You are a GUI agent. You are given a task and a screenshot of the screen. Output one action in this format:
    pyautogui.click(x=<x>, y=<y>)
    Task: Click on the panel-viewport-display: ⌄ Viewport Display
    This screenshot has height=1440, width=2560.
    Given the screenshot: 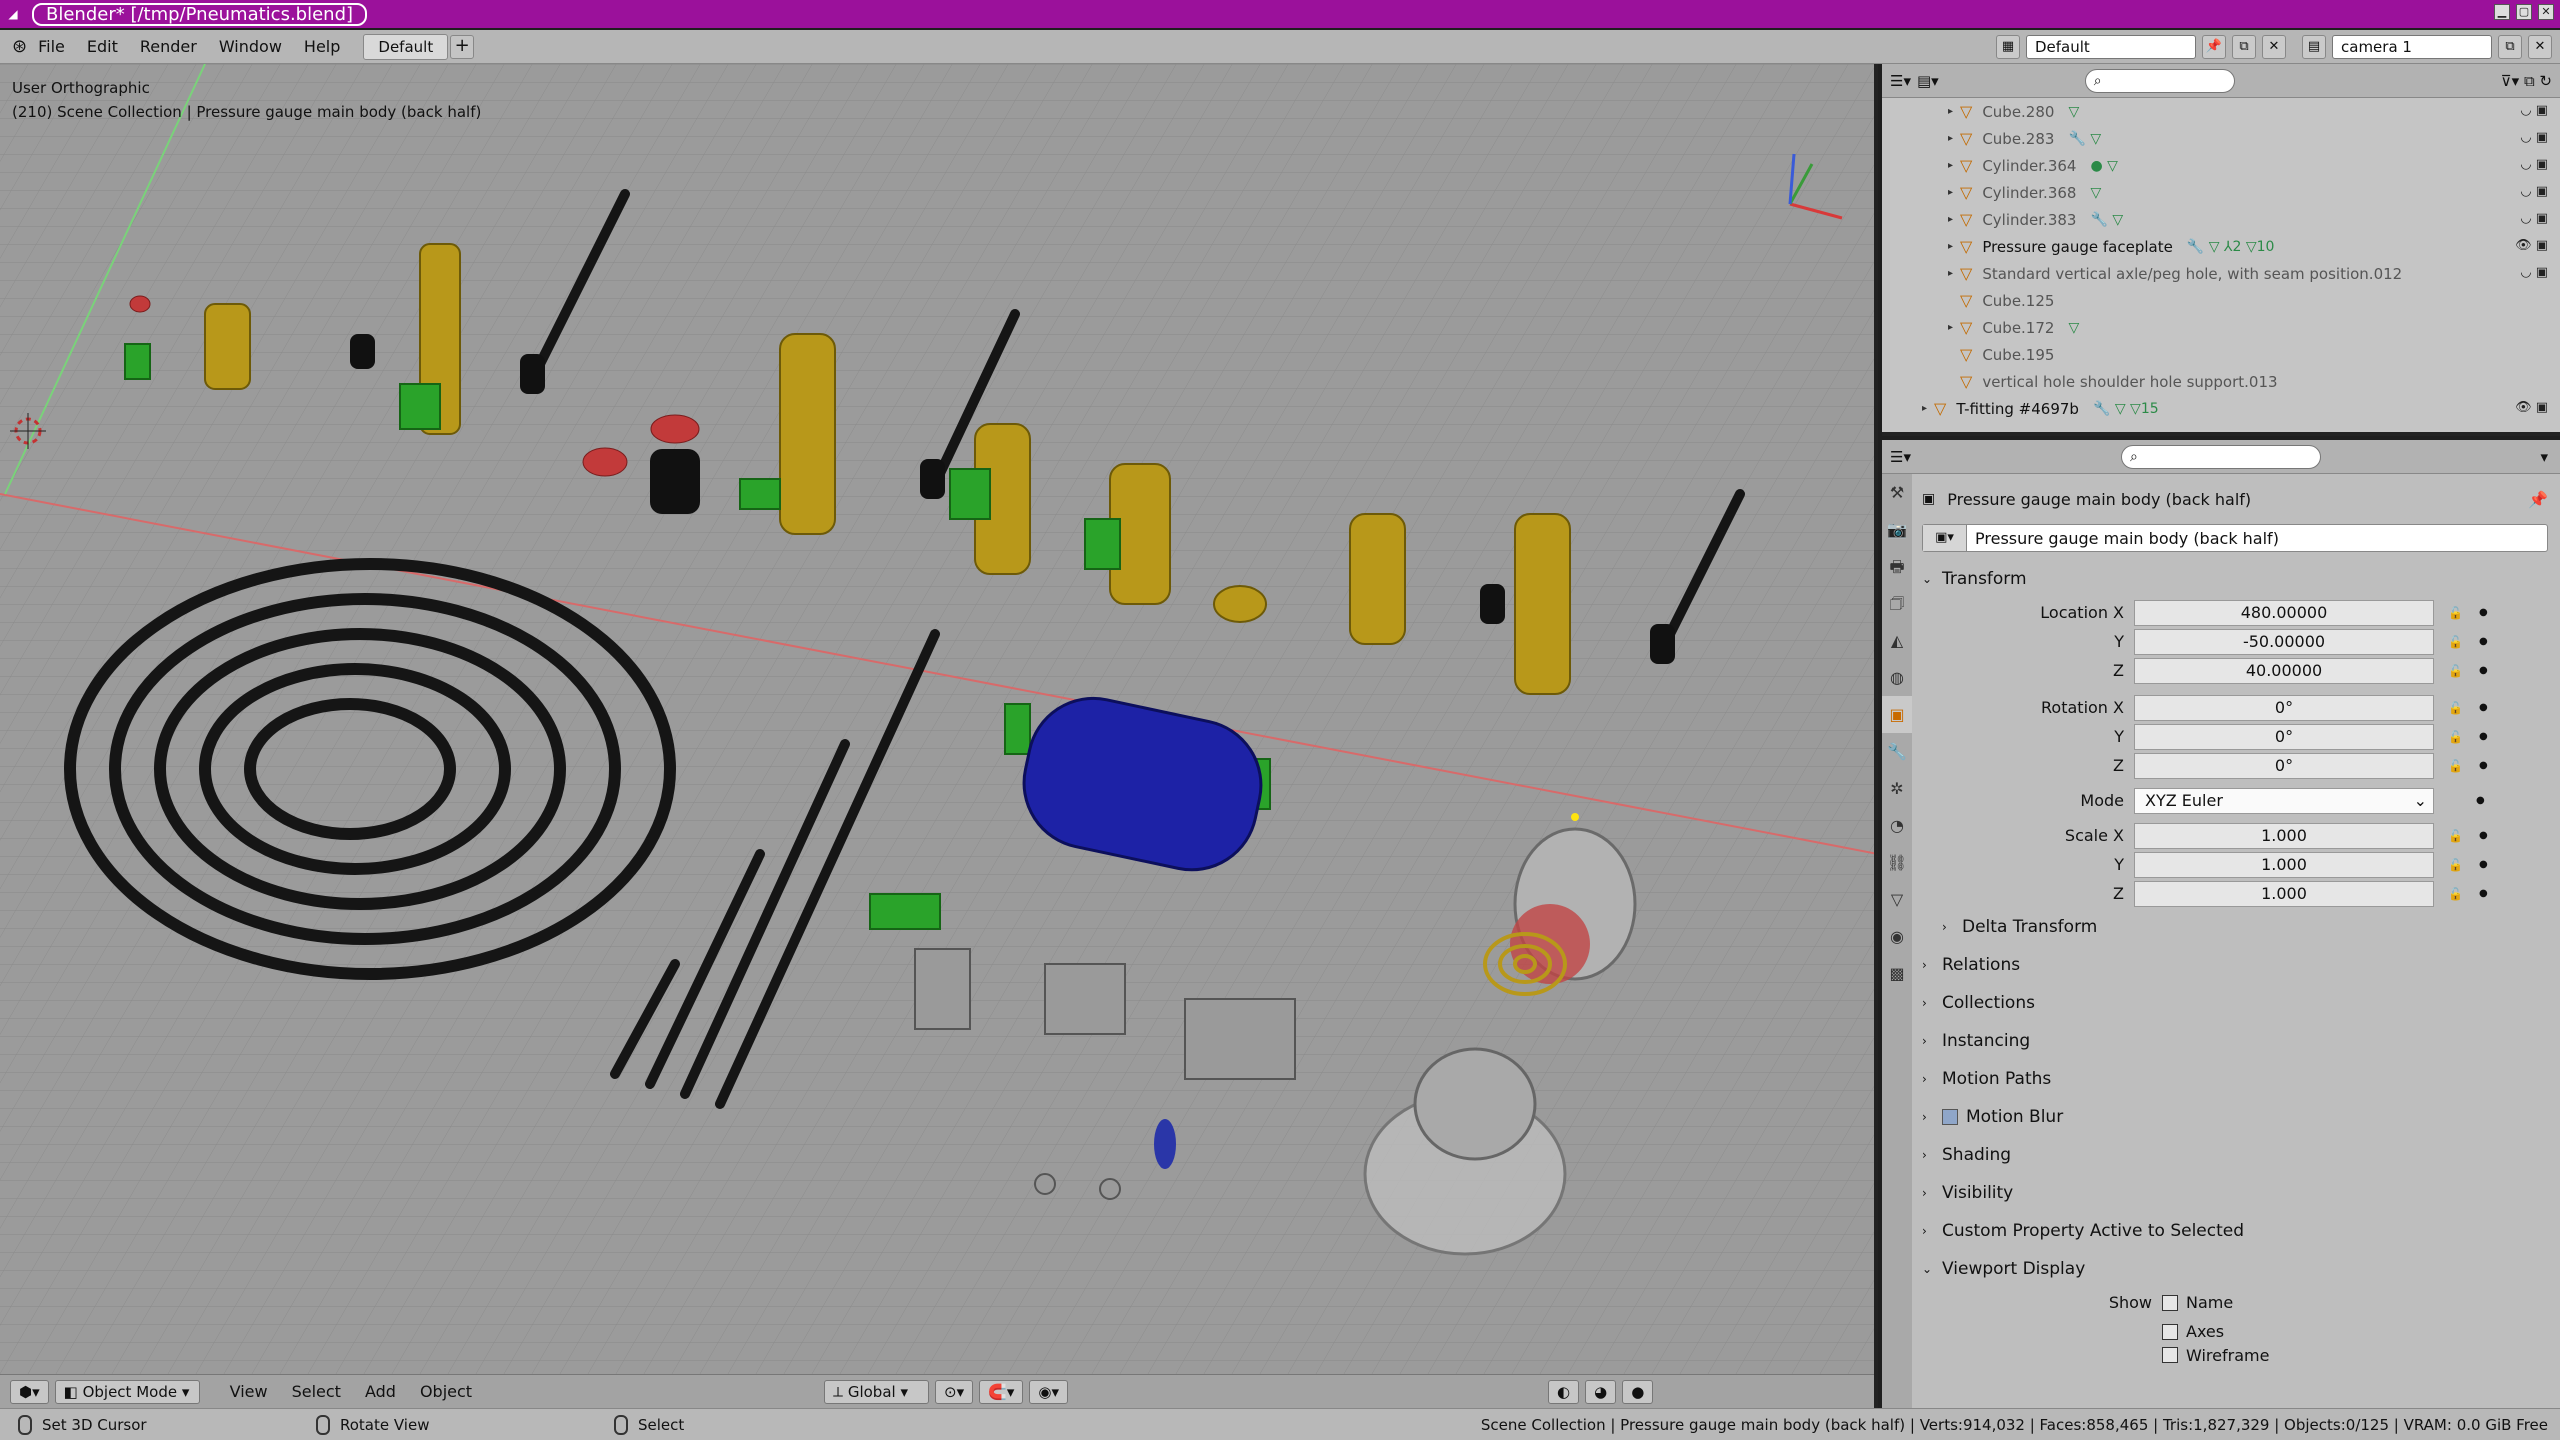 What is the action you would take?
    pyautogui.click(x=2235, y=1269)
    